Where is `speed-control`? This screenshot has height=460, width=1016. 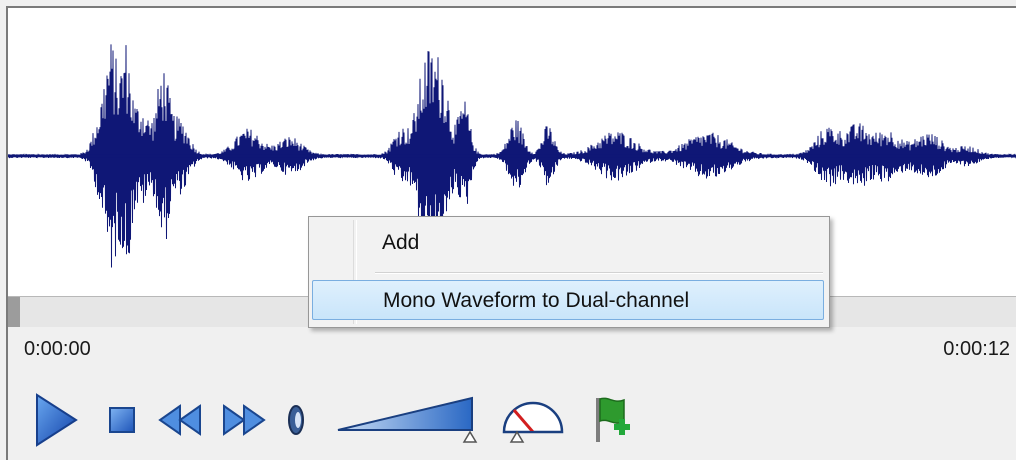
speed-control is located at coordinates (533, 422).